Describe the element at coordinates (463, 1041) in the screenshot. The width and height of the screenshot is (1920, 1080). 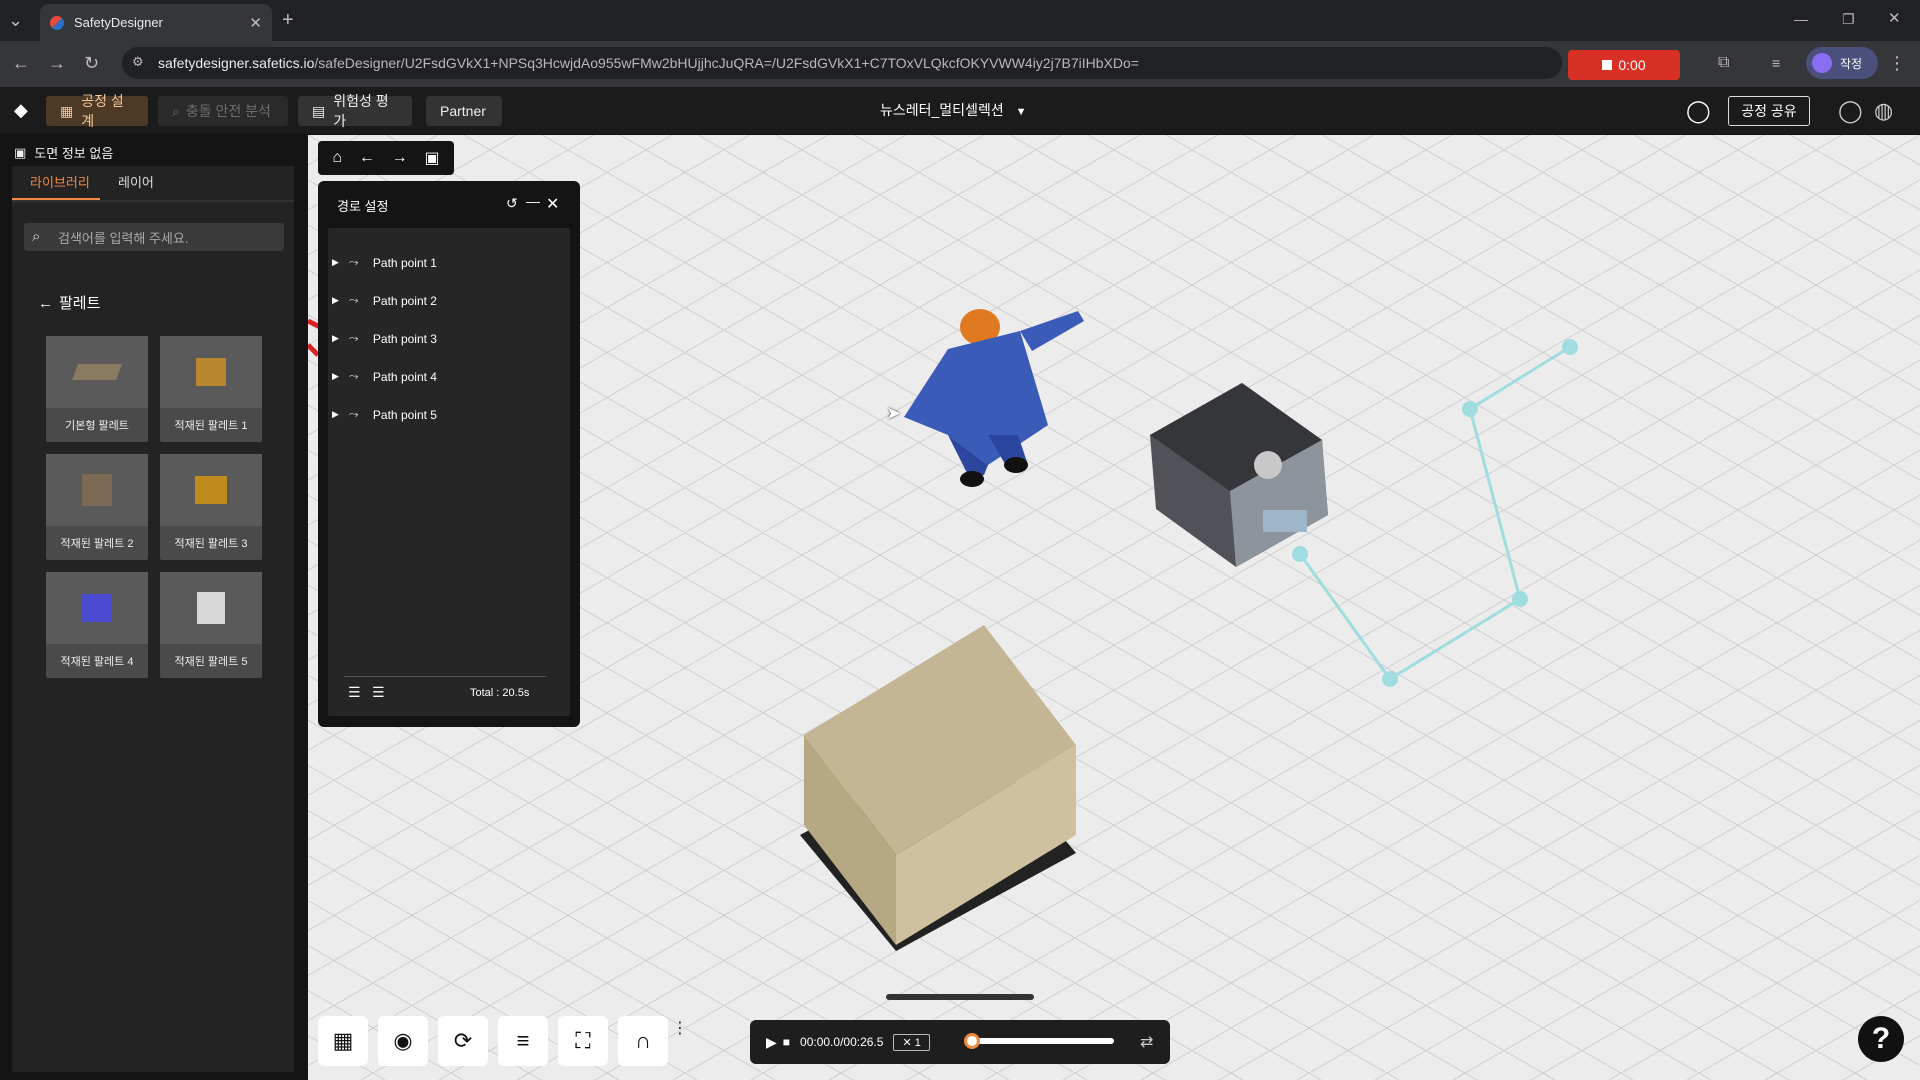
I see `rotate-button: ⟳` at that location.